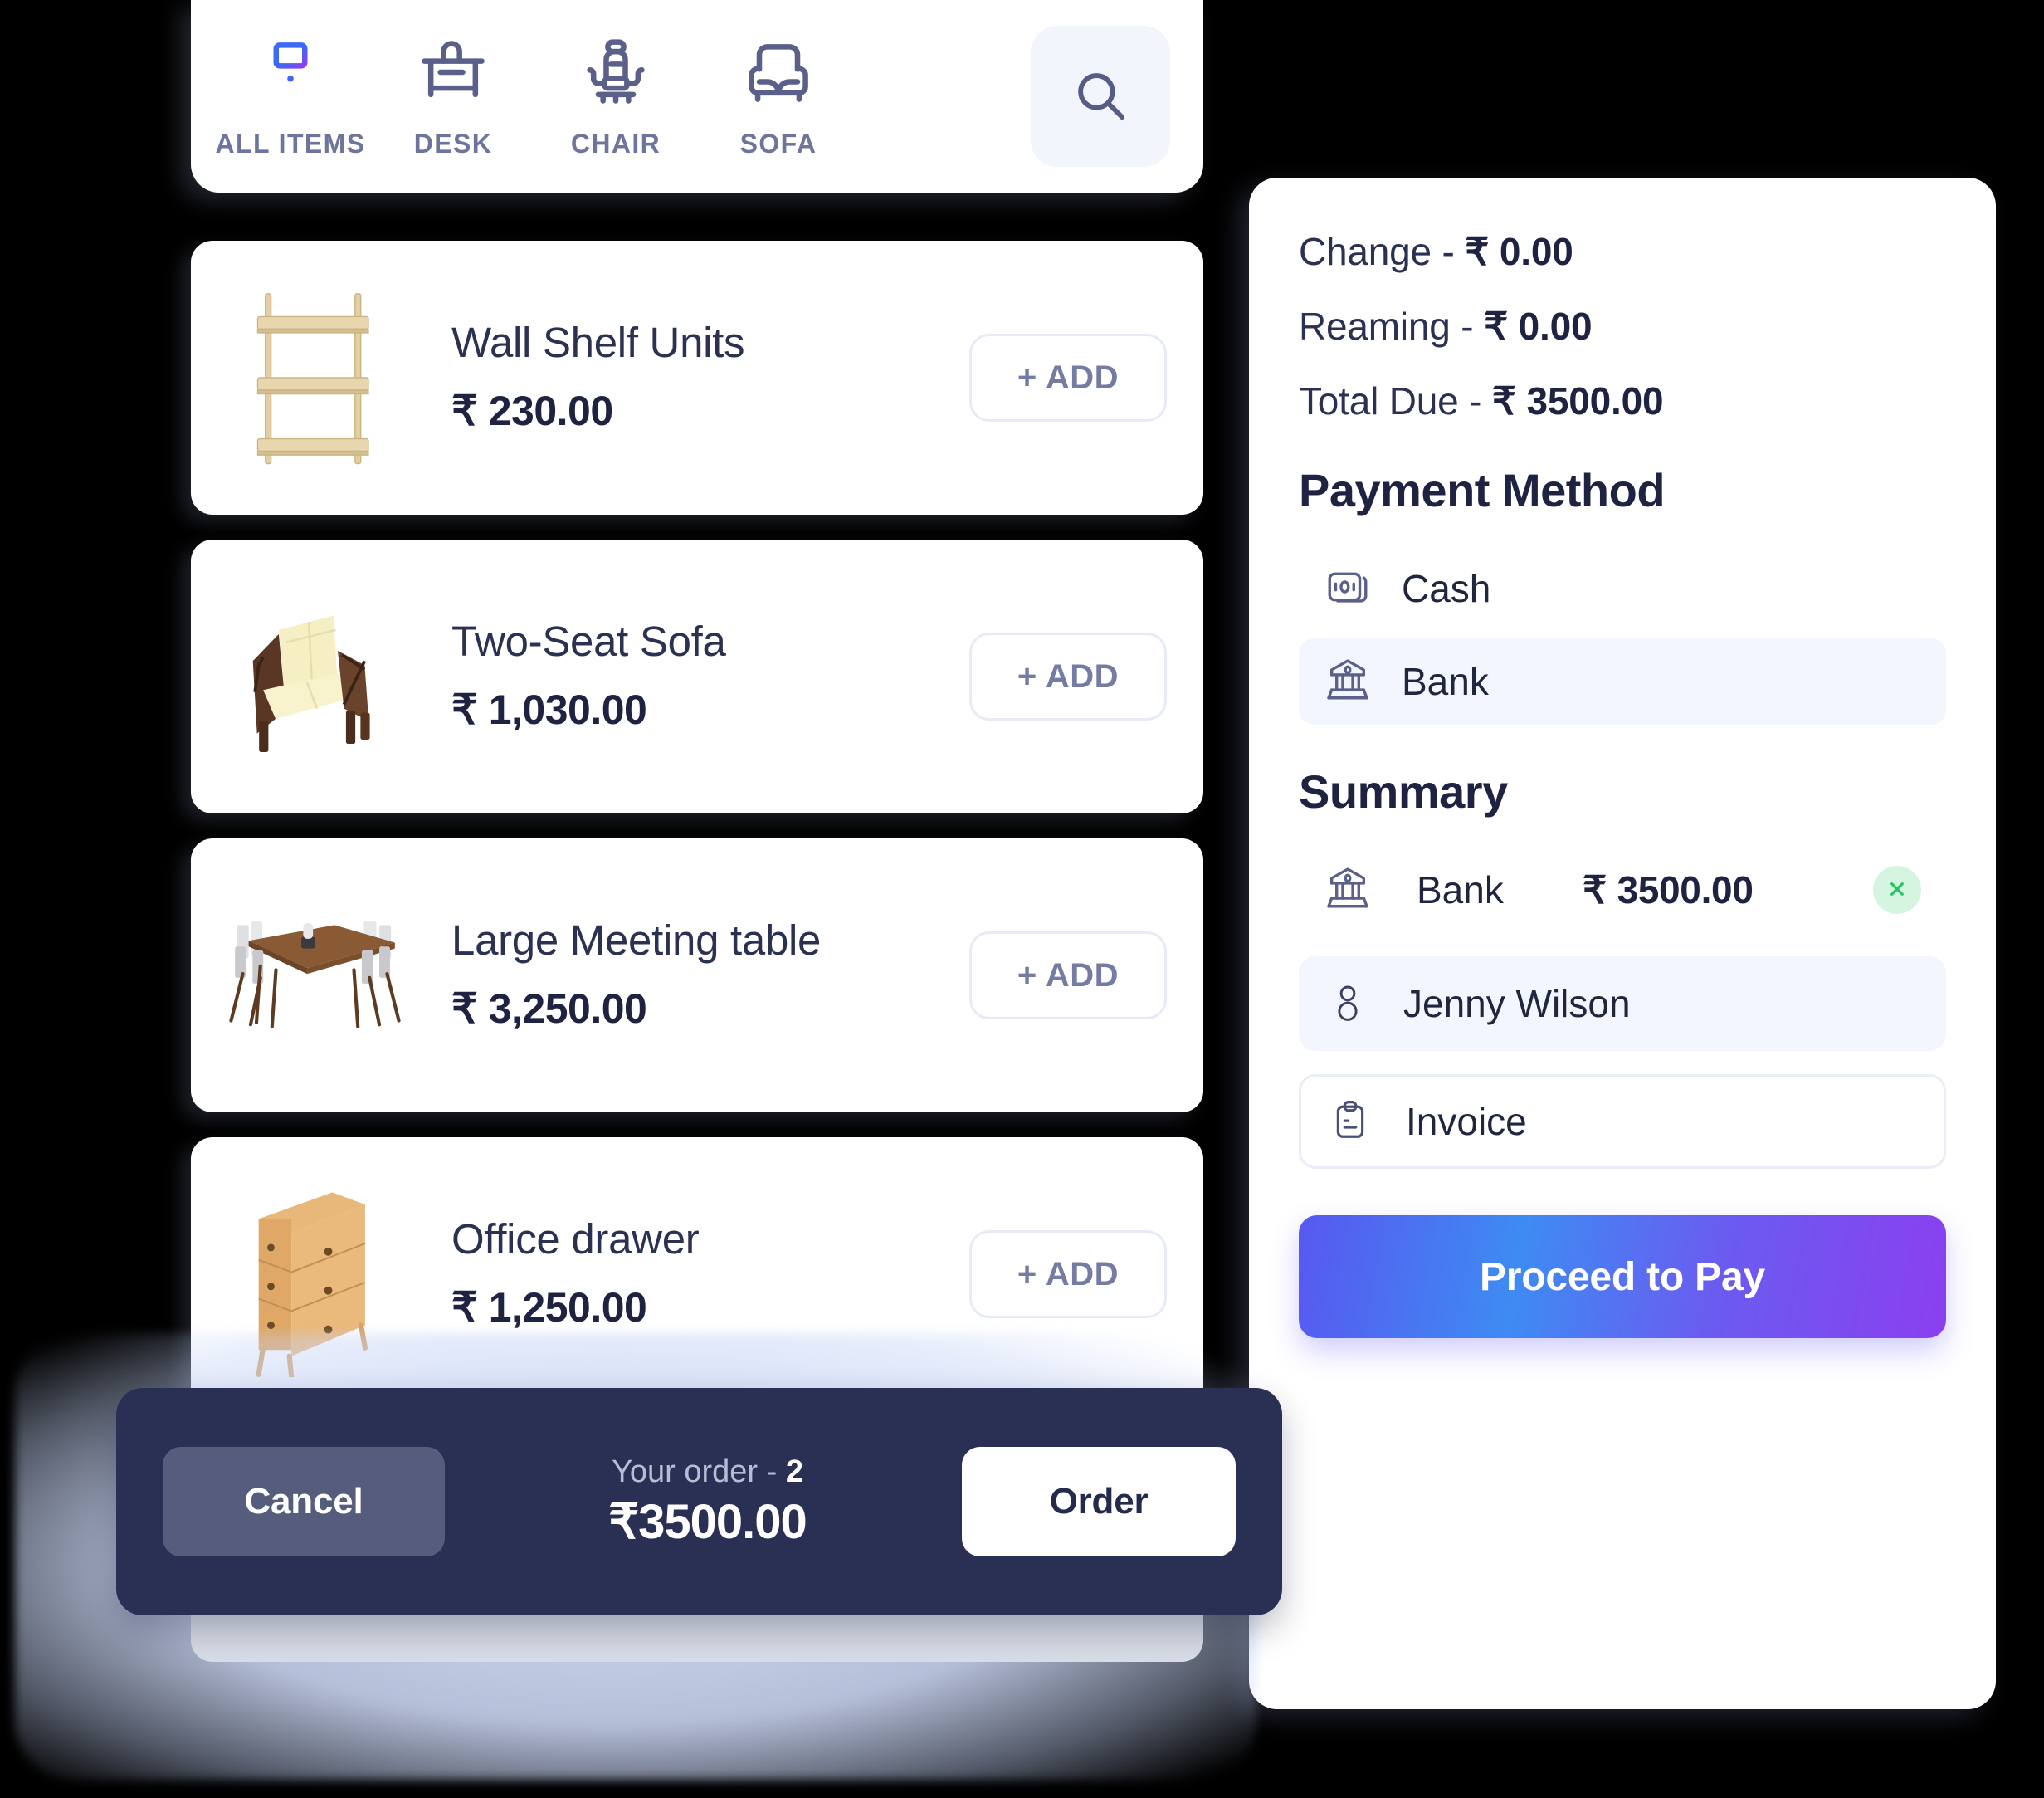  I want to click on product-card: Two-Seat Sofa ₹ 1,030.00 + ADD, so click(697, 676).